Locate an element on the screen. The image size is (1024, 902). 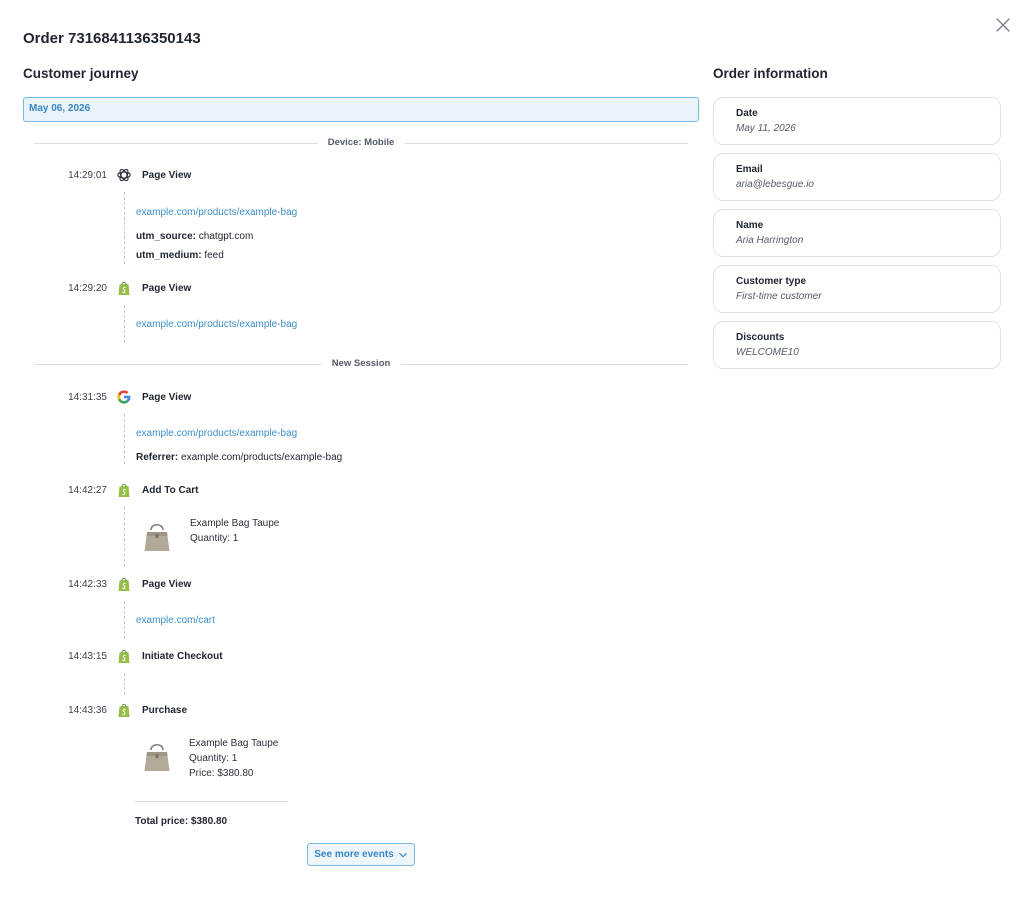
chevron-down-icon is located at coordinates (403, 855).